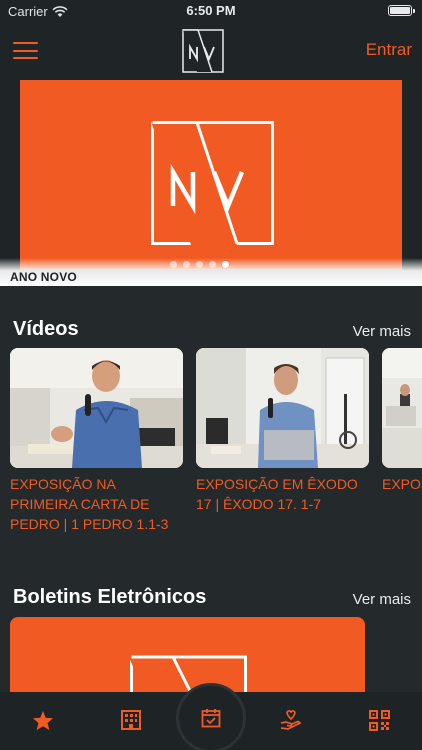  Describe the element at coordinates (110, 597) in the screenshot. I see `bulletins-title: Boletins Eletrônicos` at that location.